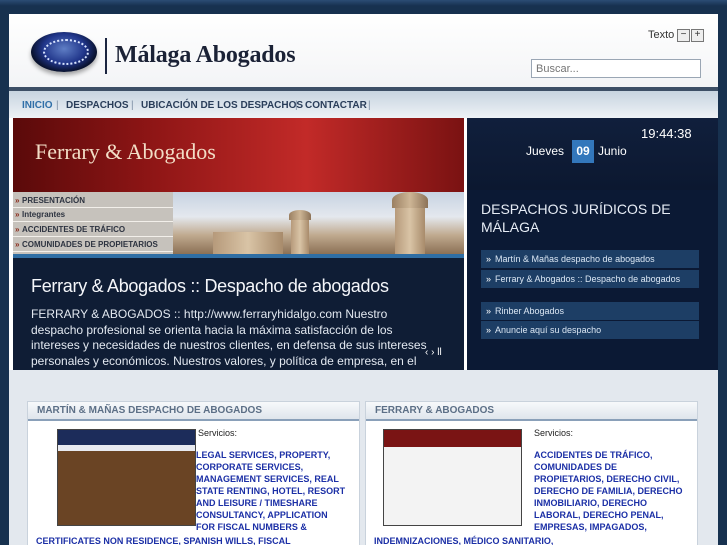  Describe the element at coordinates (590, 311) in the screenshot. I see `despacho-link: Rinber Abogados` at that location.